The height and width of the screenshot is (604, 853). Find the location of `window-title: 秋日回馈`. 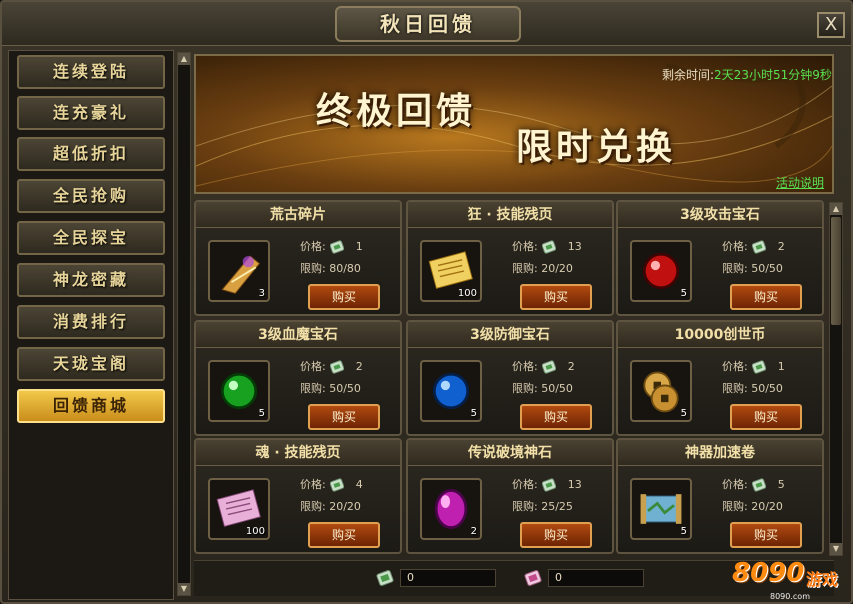

window-title: 秋日回馈 is located at coordinates (428, 24).